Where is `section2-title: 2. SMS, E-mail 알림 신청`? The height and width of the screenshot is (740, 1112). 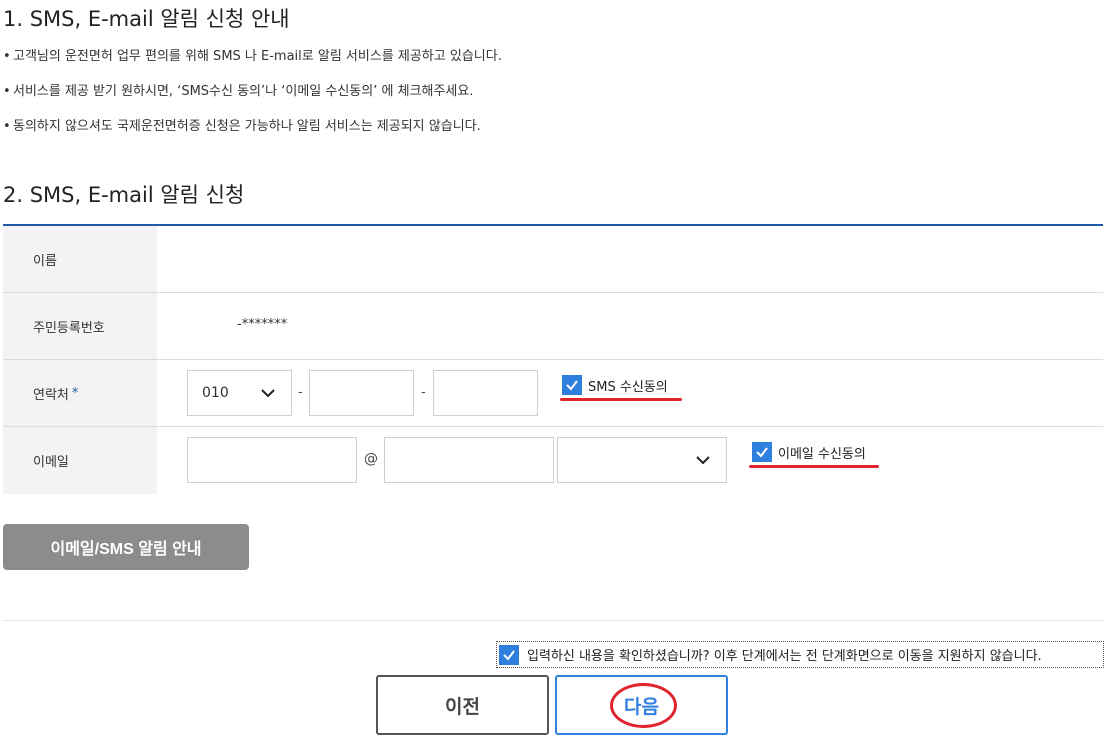 section2-title: 2. SMS, E-mail 알림 신청 is located at coordinates (124, 195).